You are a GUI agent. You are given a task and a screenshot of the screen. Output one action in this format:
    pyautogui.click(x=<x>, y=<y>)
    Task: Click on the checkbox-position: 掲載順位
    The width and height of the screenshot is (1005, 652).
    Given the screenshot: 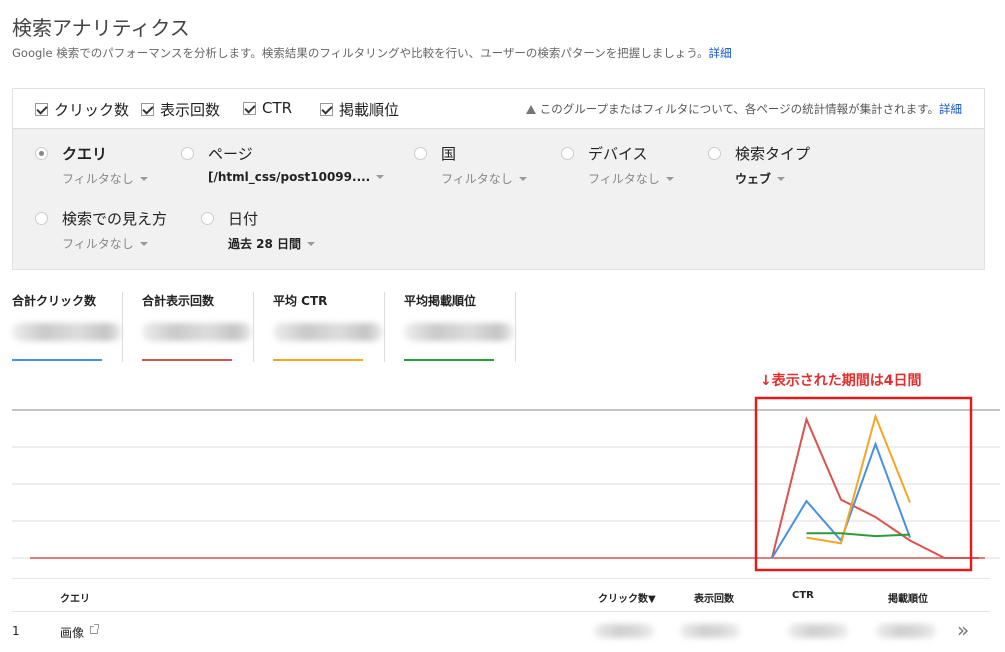 What is the action you would take?
    pyautogui.click(x=359, y=109)
    